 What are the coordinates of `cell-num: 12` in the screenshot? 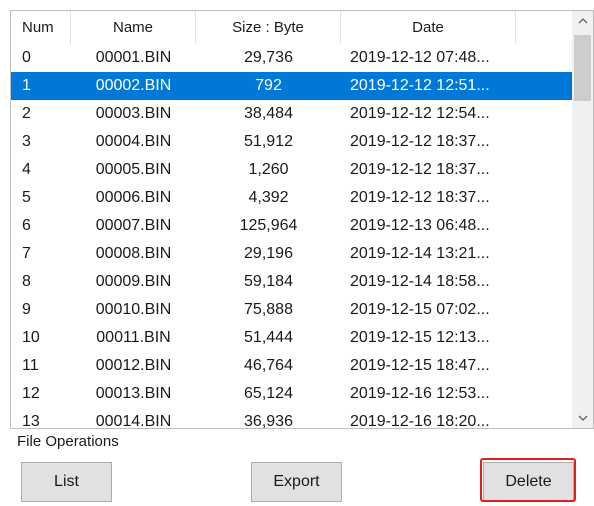 It's located at (31, 393).